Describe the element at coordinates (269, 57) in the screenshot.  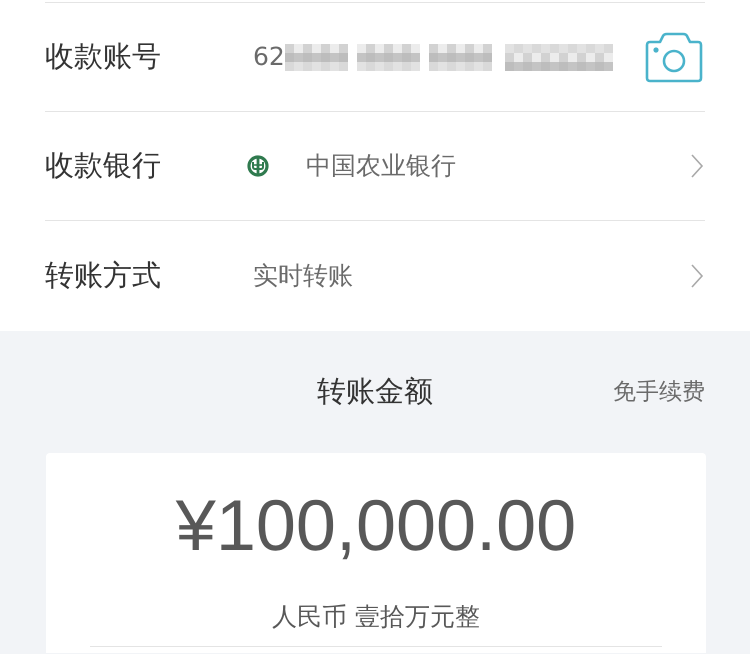
I see `account-number: 62` at that location.